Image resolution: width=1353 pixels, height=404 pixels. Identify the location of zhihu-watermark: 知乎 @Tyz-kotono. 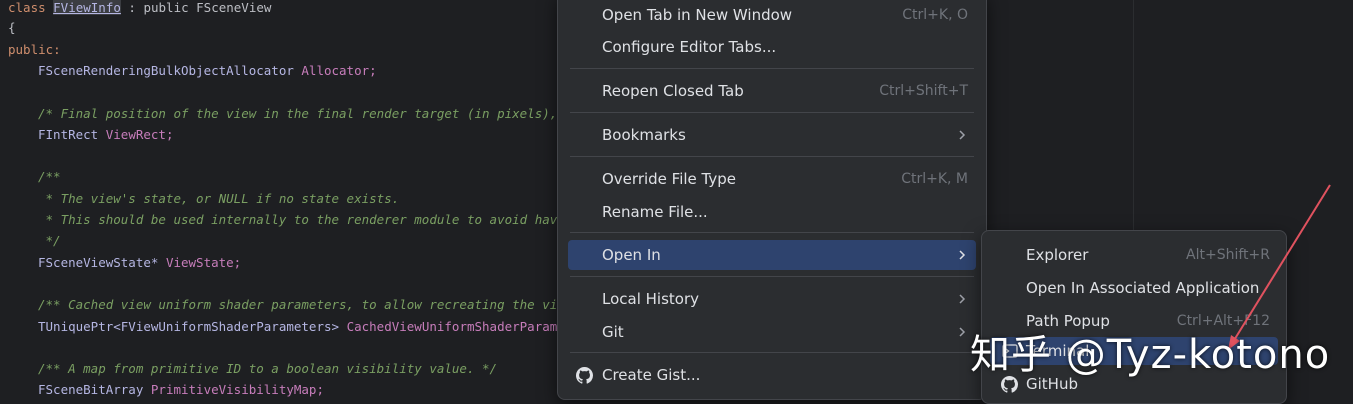
(1150, 355).